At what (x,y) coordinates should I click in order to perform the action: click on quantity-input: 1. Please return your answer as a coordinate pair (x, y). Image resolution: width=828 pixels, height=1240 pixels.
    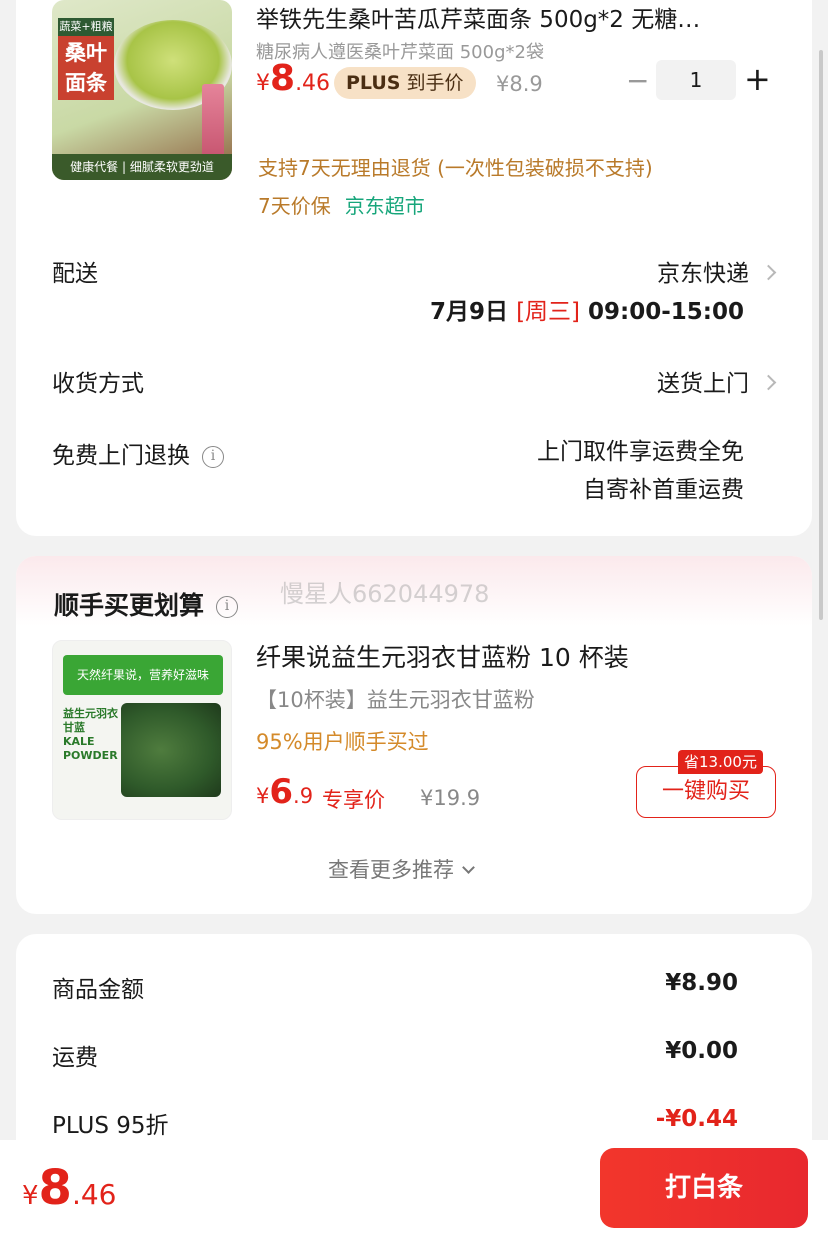
    Looking at the image, I should click on (696, 80).